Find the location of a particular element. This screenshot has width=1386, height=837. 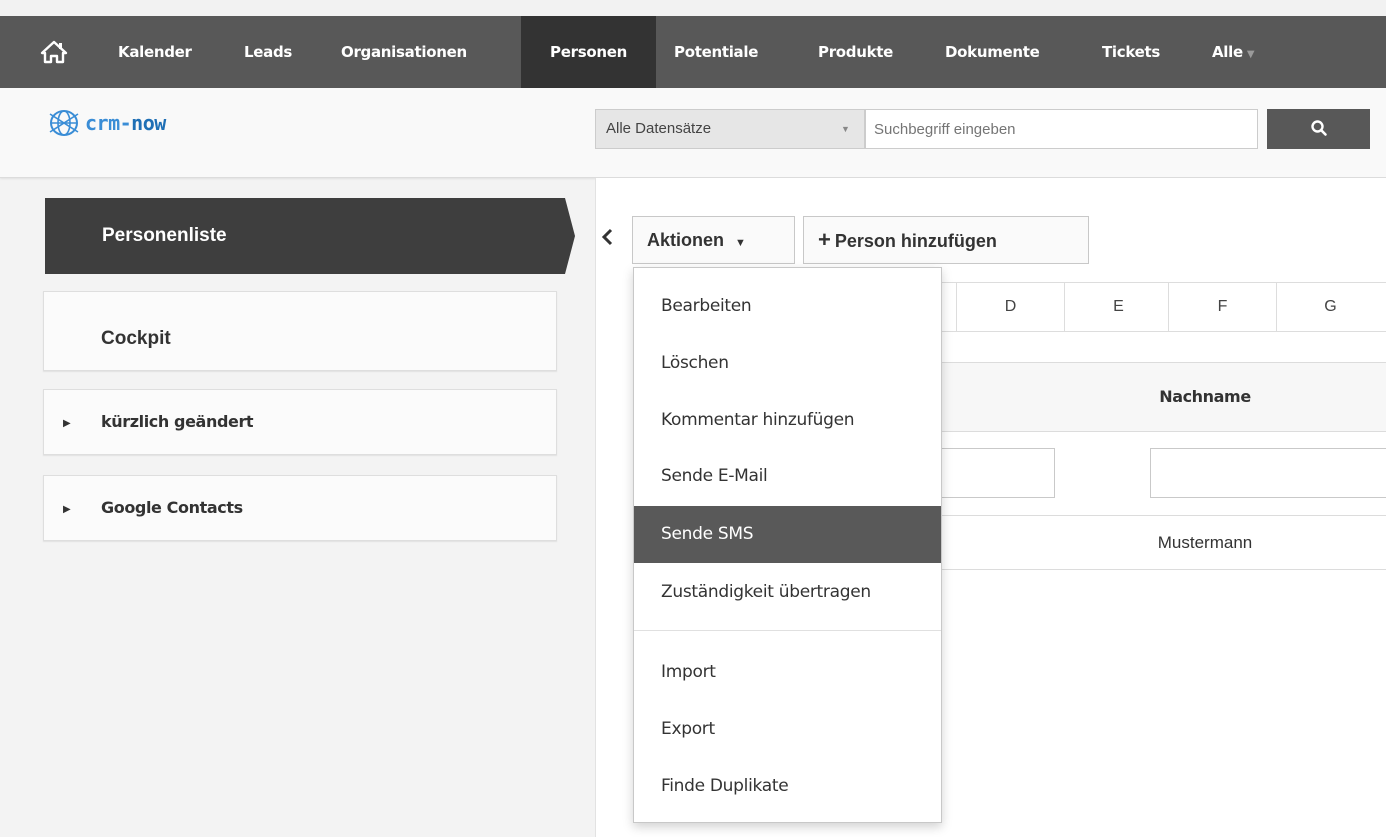

logo-text-now: now is located at coordinates (148, 123).